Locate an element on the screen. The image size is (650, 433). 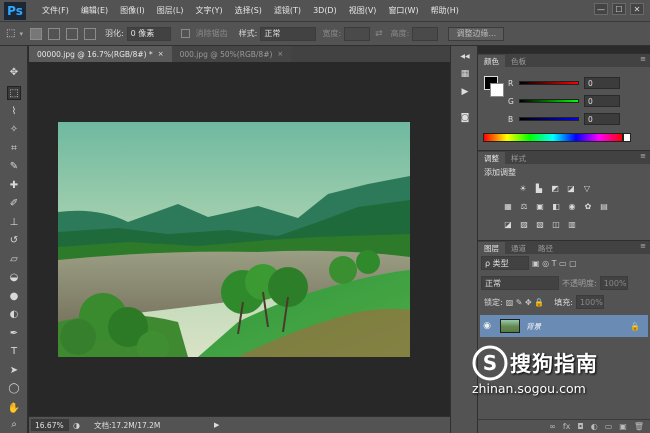
tab-channels: 通道 is located at coordinates (518, 248).